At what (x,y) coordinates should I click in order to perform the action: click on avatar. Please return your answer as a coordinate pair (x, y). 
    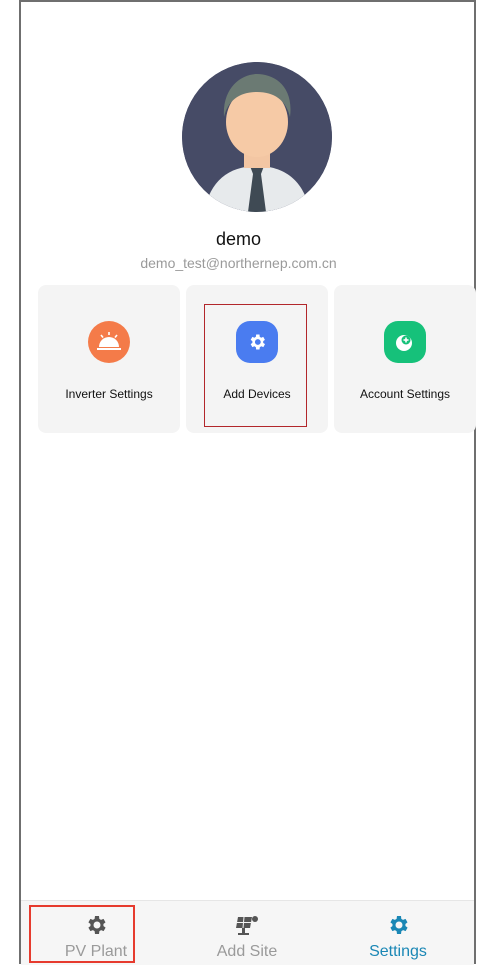
    Looking at the image, I should click on (257, 137).